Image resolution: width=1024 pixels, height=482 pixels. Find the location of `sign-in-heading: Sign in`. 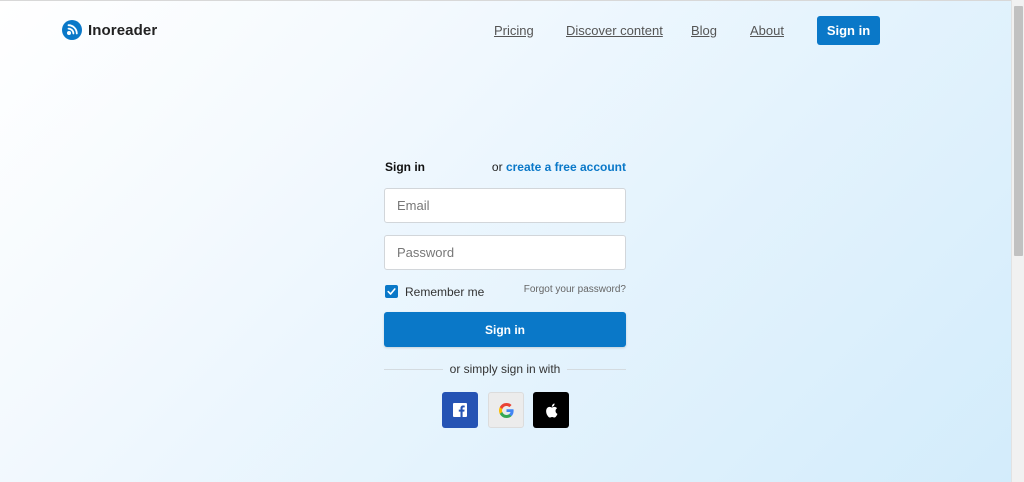

sign-in-heading: Sign in is located at coordinates (405, 167).